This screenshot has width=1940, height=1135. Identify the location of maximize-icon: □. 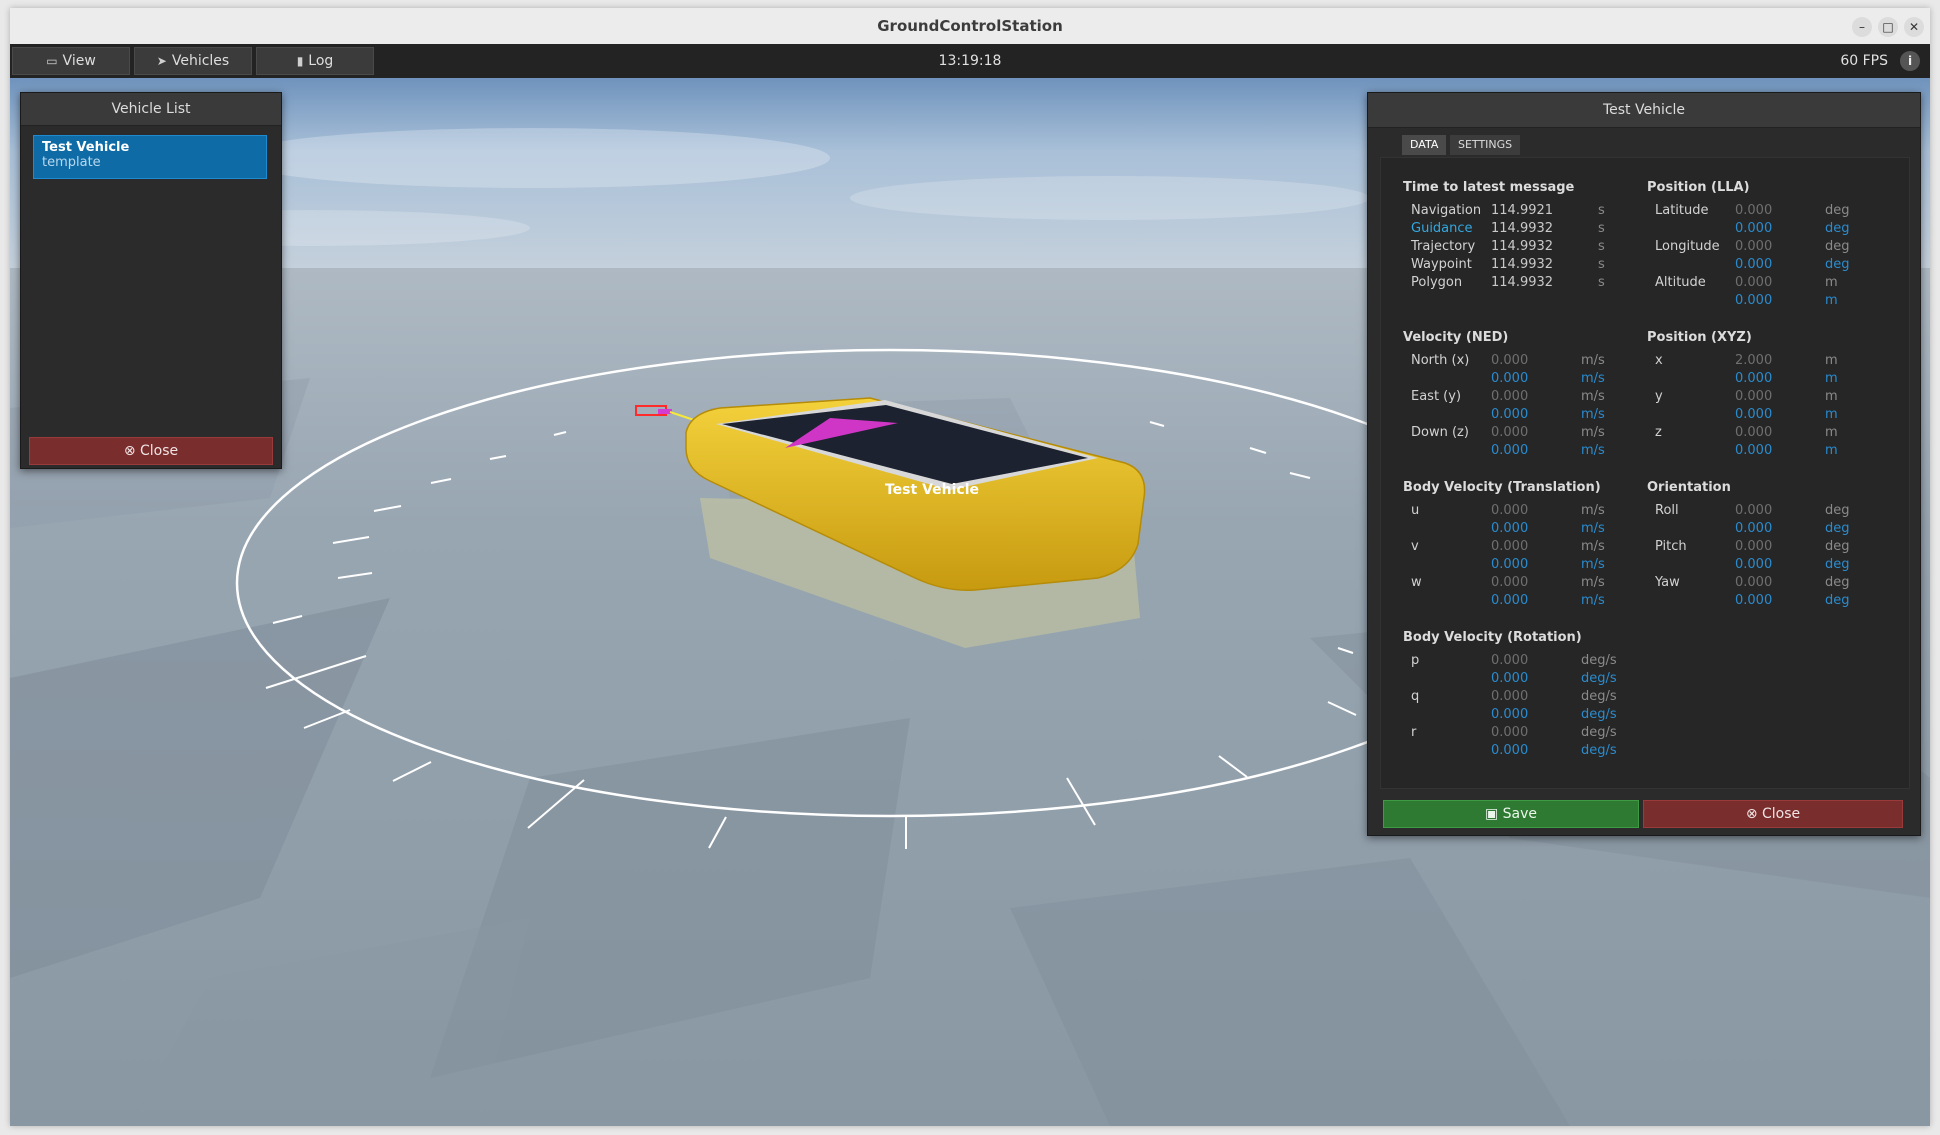
(1888, 27).